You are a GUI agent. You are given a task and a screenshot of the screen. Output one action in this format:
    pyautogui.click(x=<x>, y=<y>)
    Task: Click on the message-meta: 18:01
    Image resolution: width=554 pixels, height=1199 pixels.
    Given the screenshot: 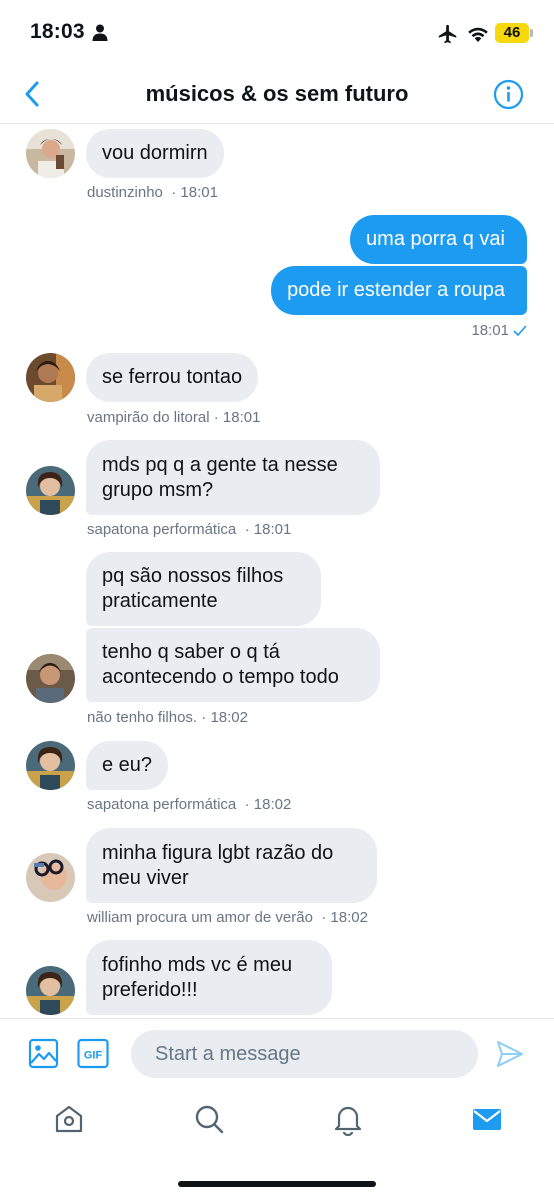 What is the action you would take?
    pyautogui.click(x=499, y=330)
    